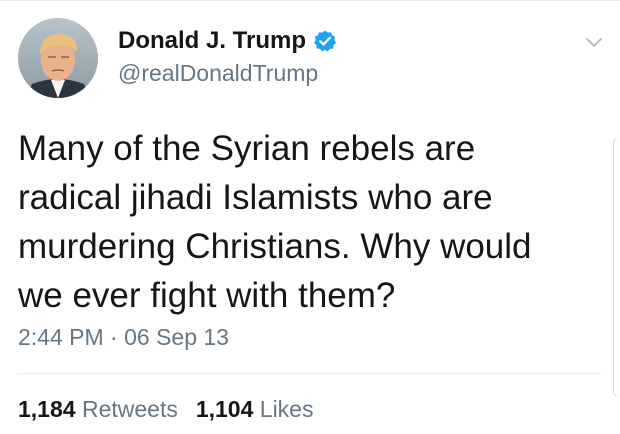 This screenshot has height=434, width=620. Describe the element at coordinates (47, 409) in the screenshot. I see `retweets-count: 1,184` at that location.